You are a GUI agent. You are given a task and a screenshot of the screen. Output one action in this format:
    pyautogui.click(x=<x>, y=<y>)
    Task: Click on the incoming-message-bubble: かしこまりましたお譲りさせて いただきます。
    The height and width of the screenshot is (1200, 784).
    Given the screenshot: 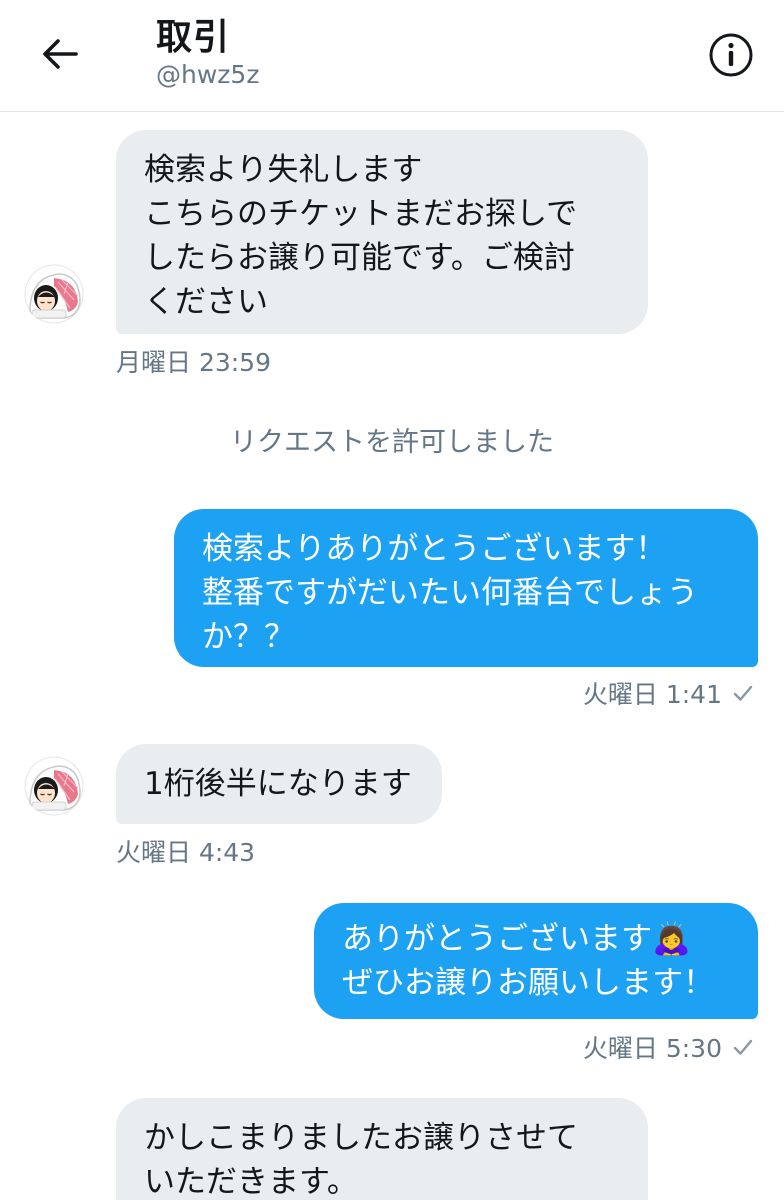 What is the action you would take?
    pyautogui.click(x=382, y=1149)
    